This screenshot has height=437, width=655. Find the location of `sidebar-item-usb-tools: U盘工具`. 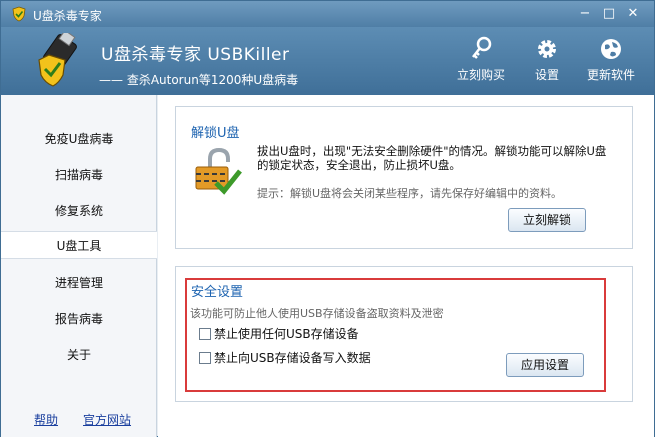

sidebar-item-usb-tools: U盘工具 is located at coordinates (79, 245).